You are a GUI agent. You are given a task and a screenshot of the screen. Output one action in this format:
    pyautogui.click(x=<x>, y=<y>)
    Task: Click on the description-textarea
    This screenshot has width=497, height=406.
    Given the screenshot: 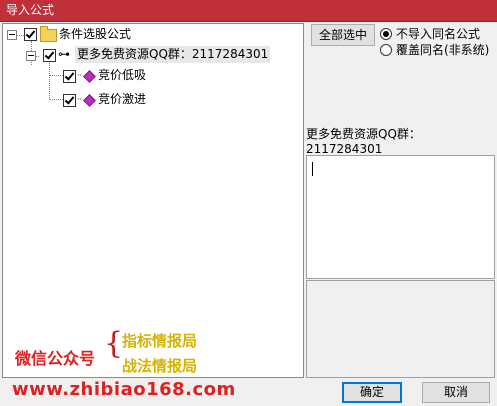 What is the action you would take?
    pyautogui.click(x=400, y=217)
    